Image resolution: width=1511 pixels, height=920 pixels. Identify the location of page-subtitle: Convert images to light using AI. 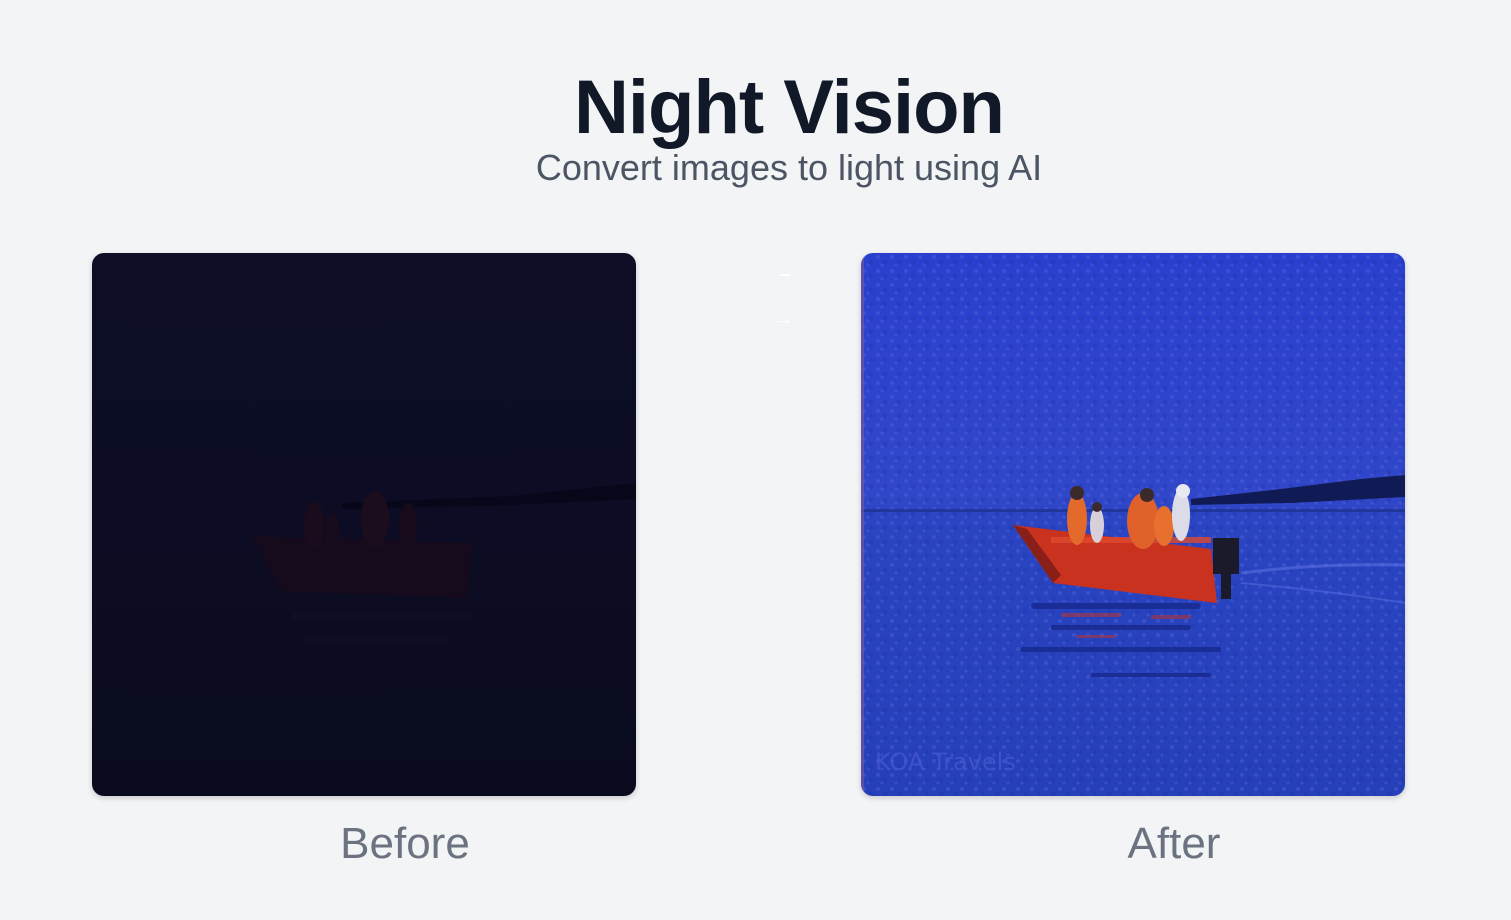
(789, 167).